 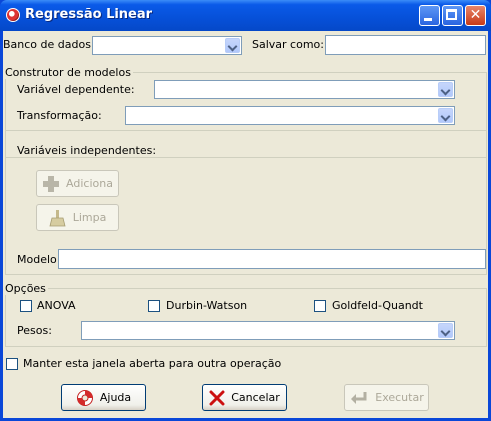 I want to click on cancel-button: Cancelar, so click(x=244, y=397).